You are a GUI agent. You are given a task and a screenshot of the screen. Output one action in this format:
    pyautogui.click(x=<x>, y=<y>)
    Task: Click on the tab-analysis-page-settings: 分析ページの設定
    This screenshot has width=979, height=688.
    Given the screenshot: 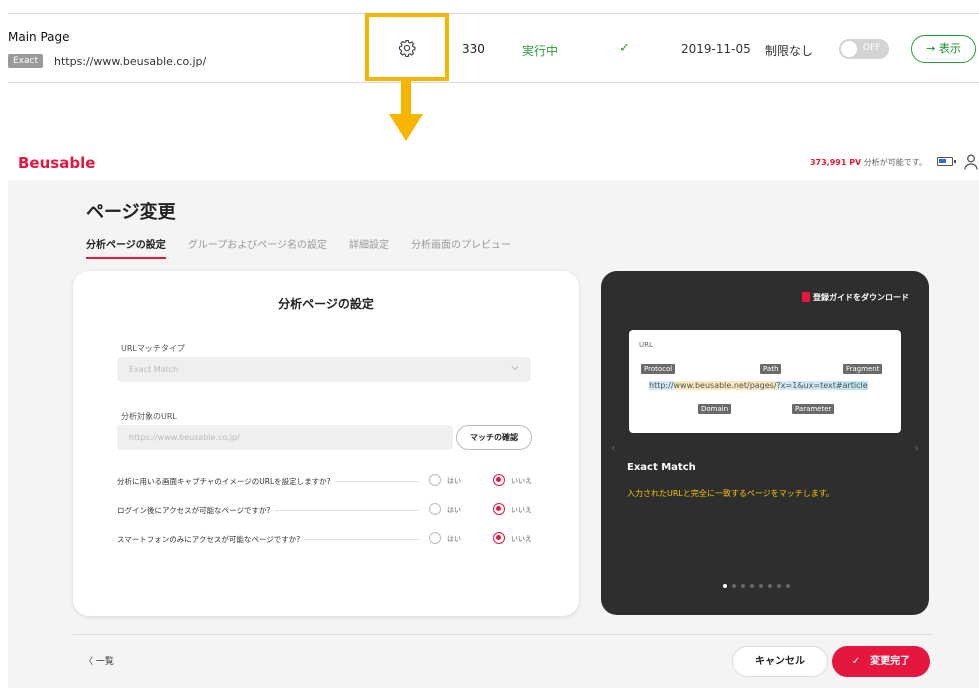 What is the action you would take?
    pyautogui.click(x=126, y=247)
    